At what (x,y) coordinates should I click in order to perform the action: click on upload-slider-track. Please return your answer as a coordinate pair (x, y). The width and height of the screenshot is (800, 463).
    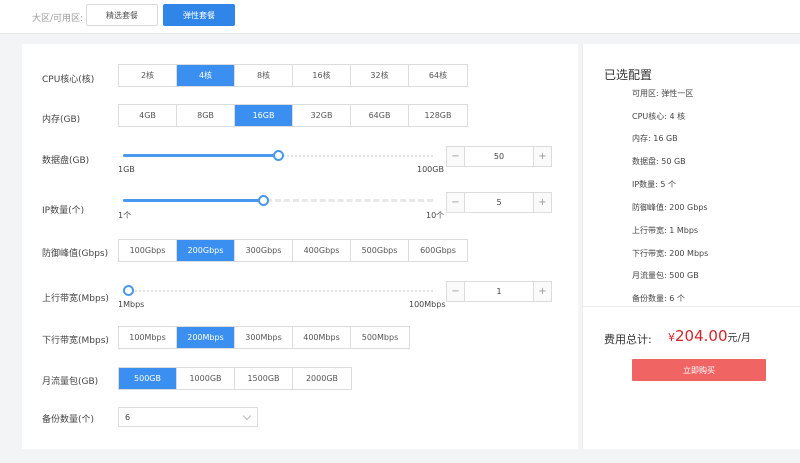
    Looking at the image, I should click on (278, 291).